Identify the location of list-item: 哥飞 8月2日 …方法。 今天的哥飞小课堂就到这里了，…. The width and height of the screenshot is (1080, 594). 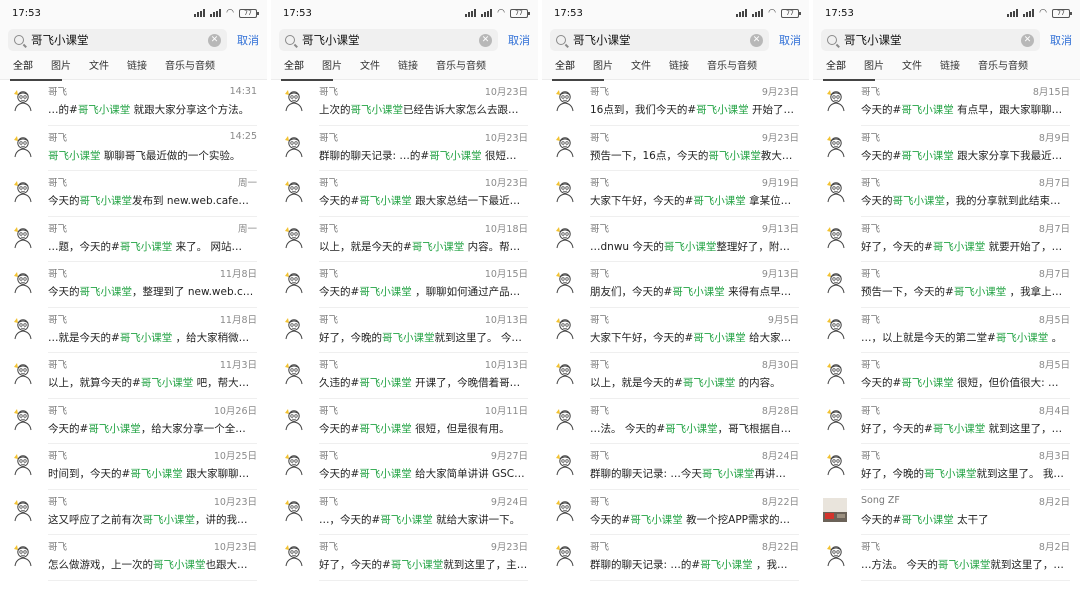
(946, 558).